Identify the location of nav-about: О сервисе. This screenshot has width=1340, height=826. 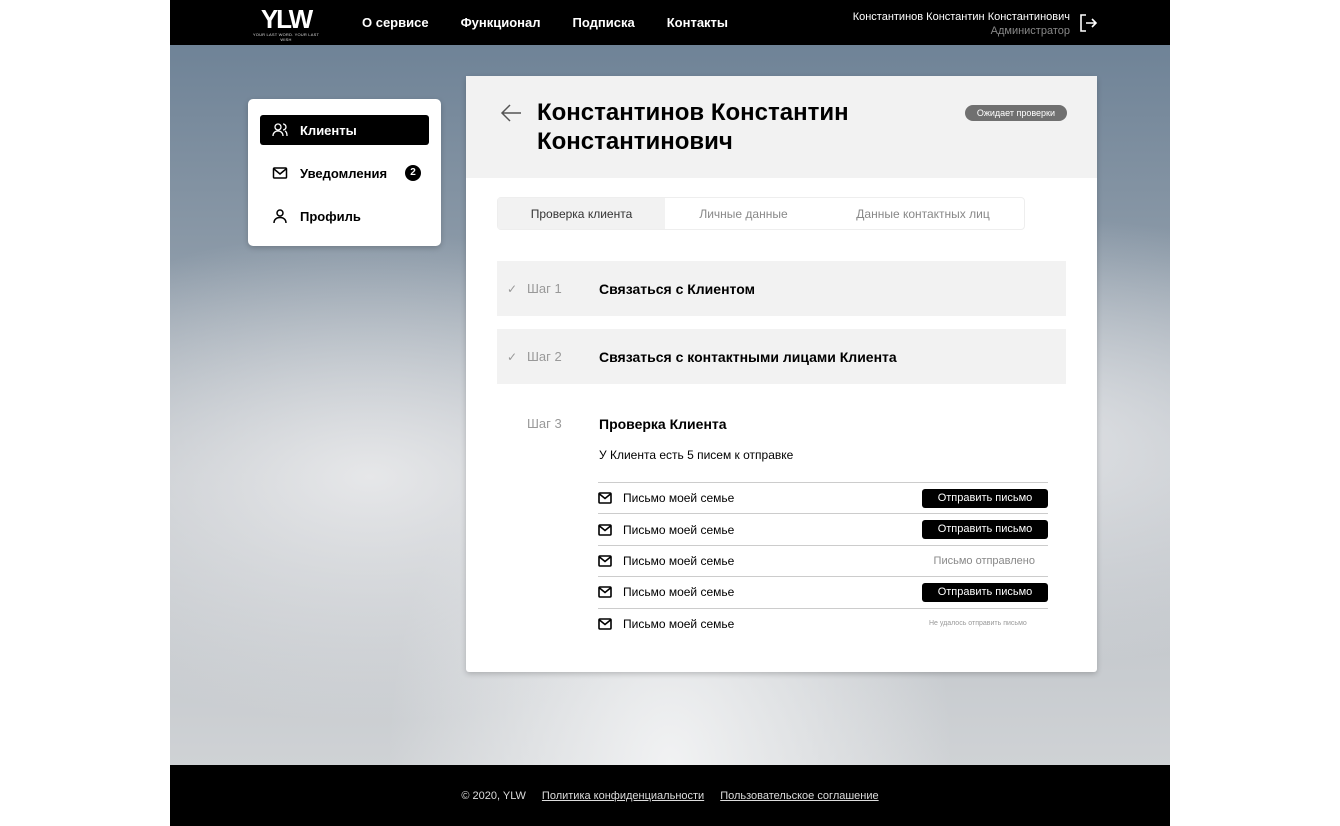
(395, 22).